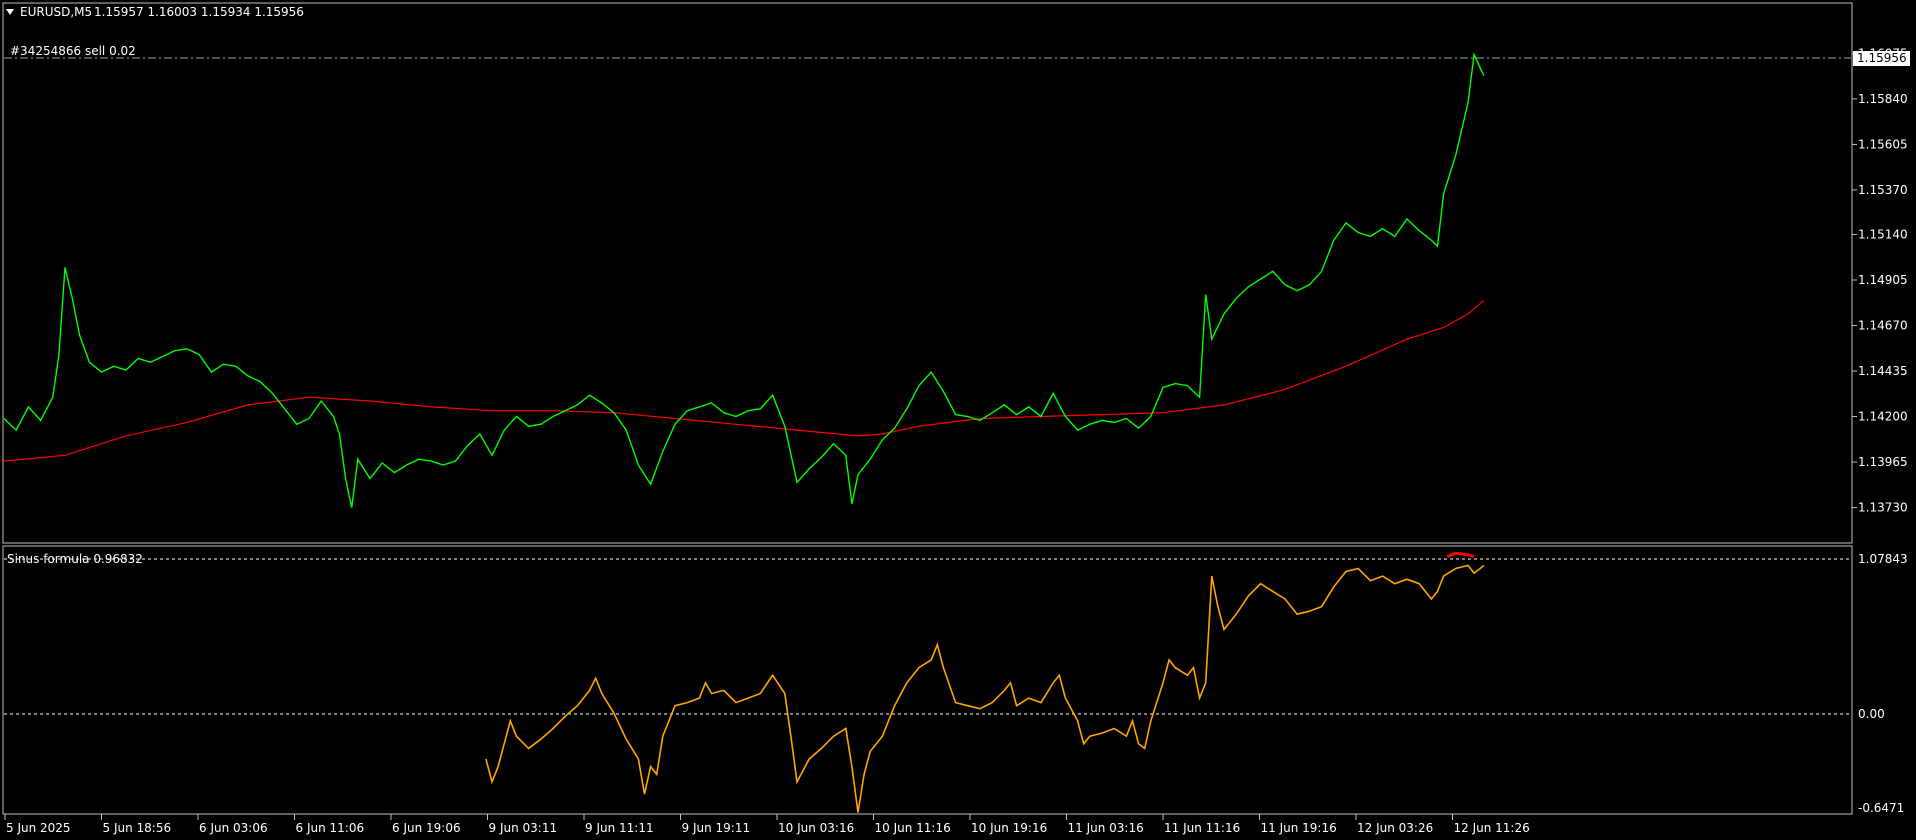 The width and height of the screenshot is (1916, 840). I want to click on time-axis-label: 6 Jun 11:06, so click(330, 828).